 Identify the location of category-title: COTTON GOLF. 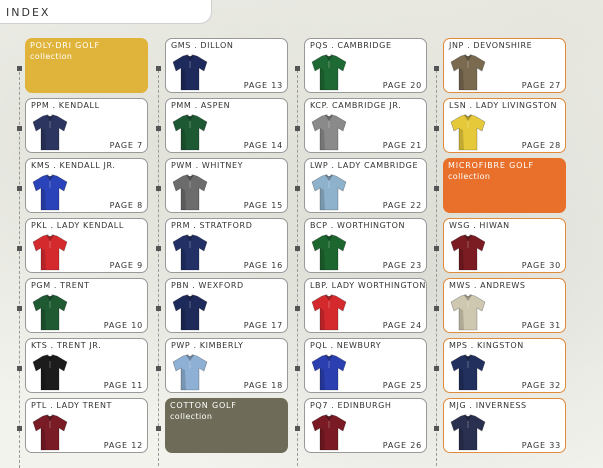
(203, 405).